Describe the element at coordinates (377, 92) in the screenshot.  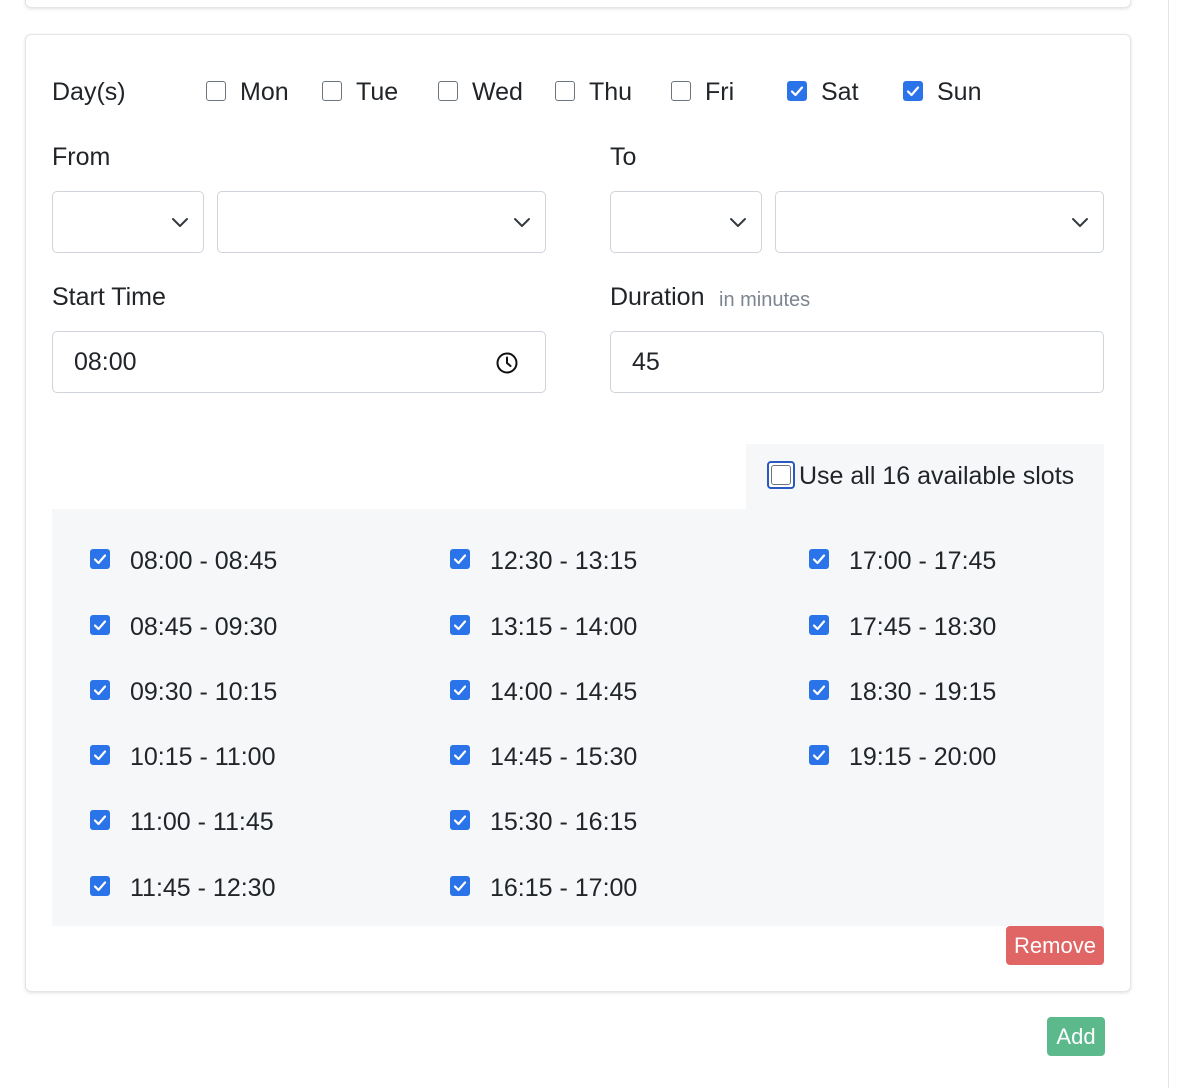
I see `day-tue-label: Tue` at that location.